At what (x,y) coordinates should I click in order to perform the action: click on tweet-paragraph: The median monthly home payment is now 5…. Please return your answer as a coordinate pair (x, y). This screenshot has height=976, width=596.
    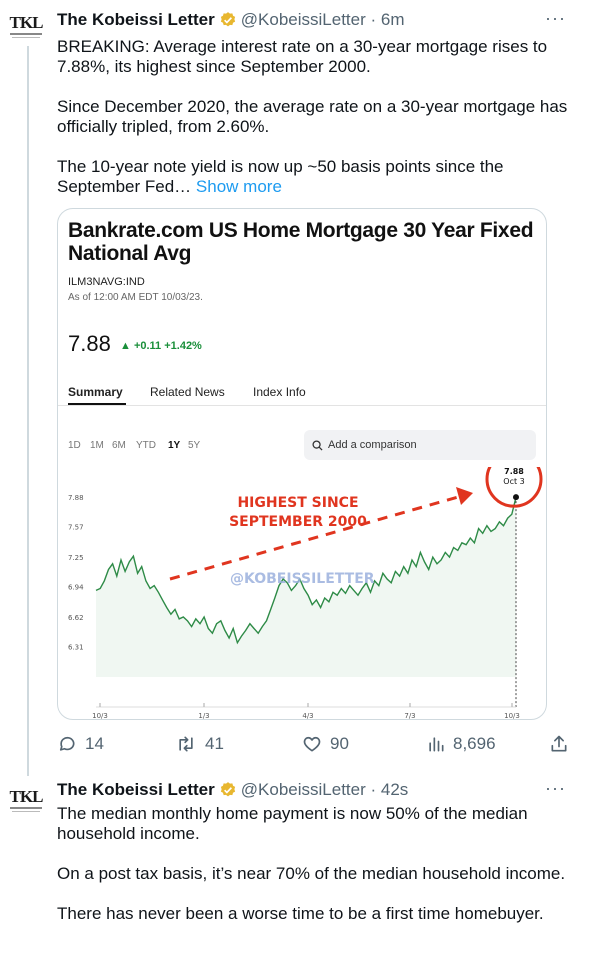
    Looking at the image, I should click on (292, 823).